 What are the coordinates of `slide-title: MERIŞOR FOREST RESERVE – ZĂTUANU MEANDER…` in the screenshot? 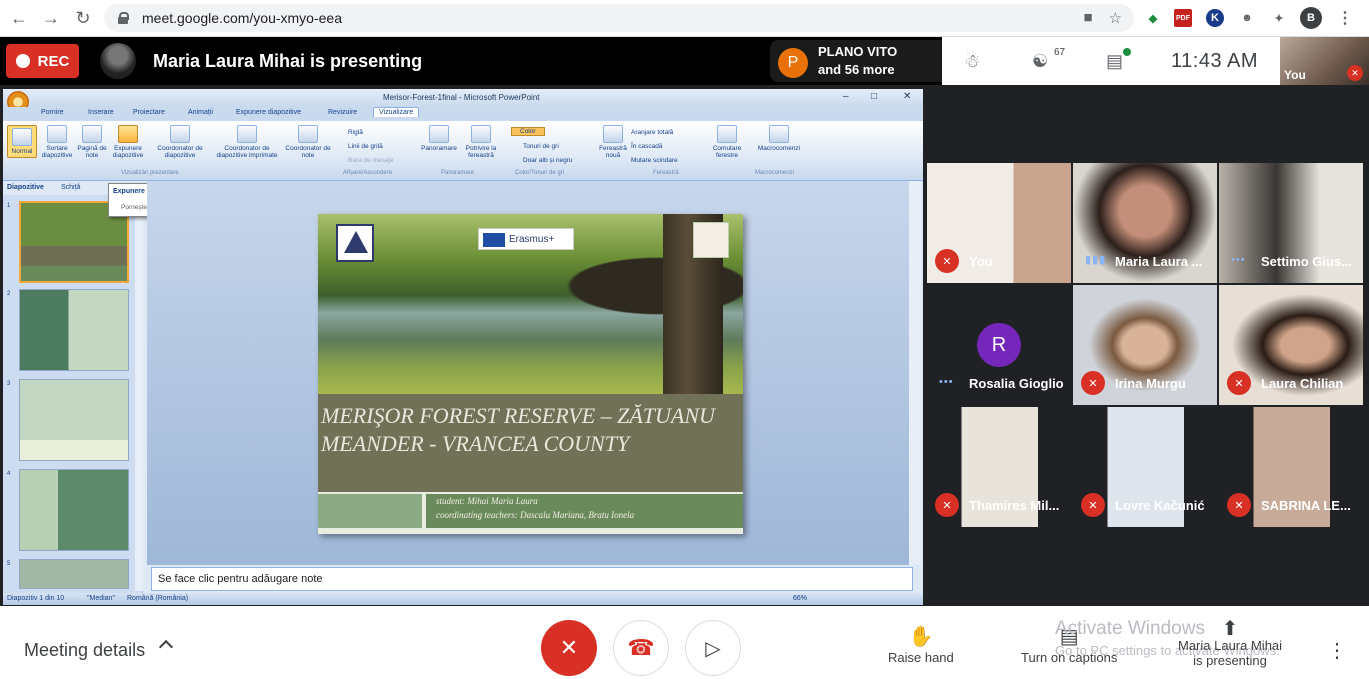 It's located at (518, 429).